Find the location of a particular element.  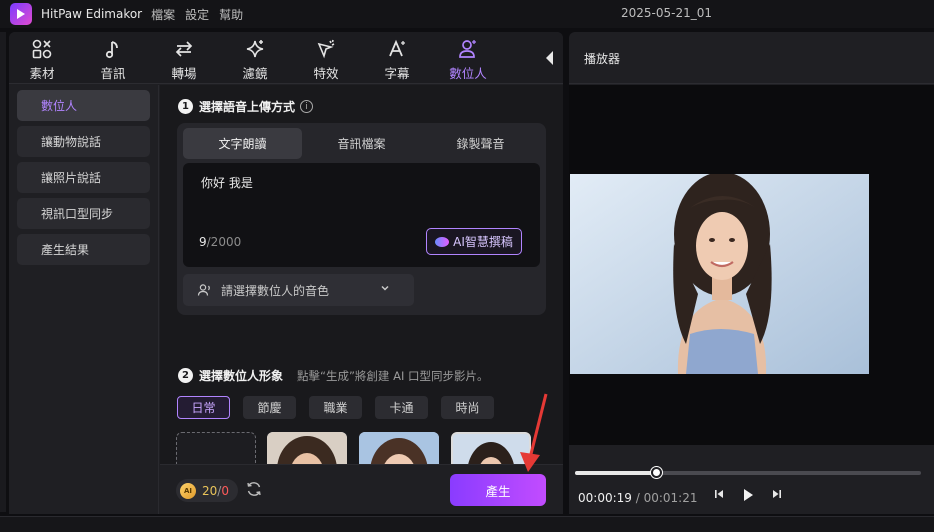

chip-festival: 節慶 is located at coordinates (269, 407).